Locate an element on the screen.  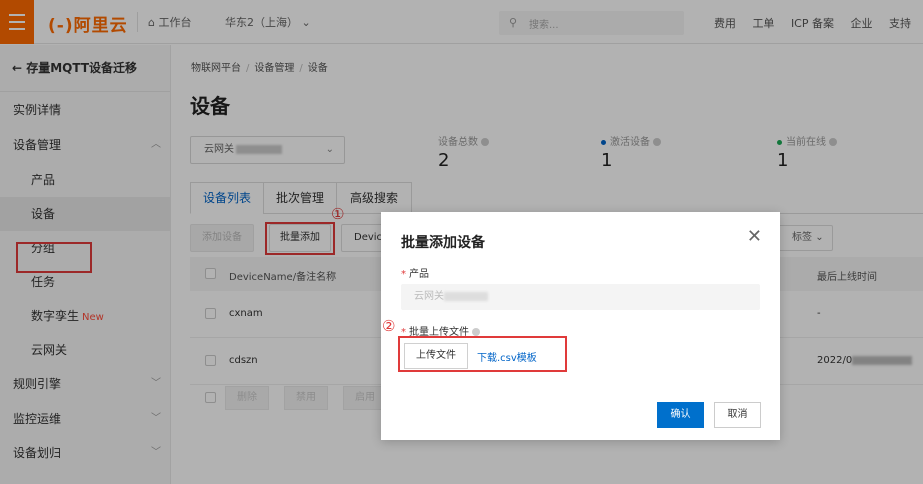
confirm-button: 确认 is located at coordinates (680, 415).